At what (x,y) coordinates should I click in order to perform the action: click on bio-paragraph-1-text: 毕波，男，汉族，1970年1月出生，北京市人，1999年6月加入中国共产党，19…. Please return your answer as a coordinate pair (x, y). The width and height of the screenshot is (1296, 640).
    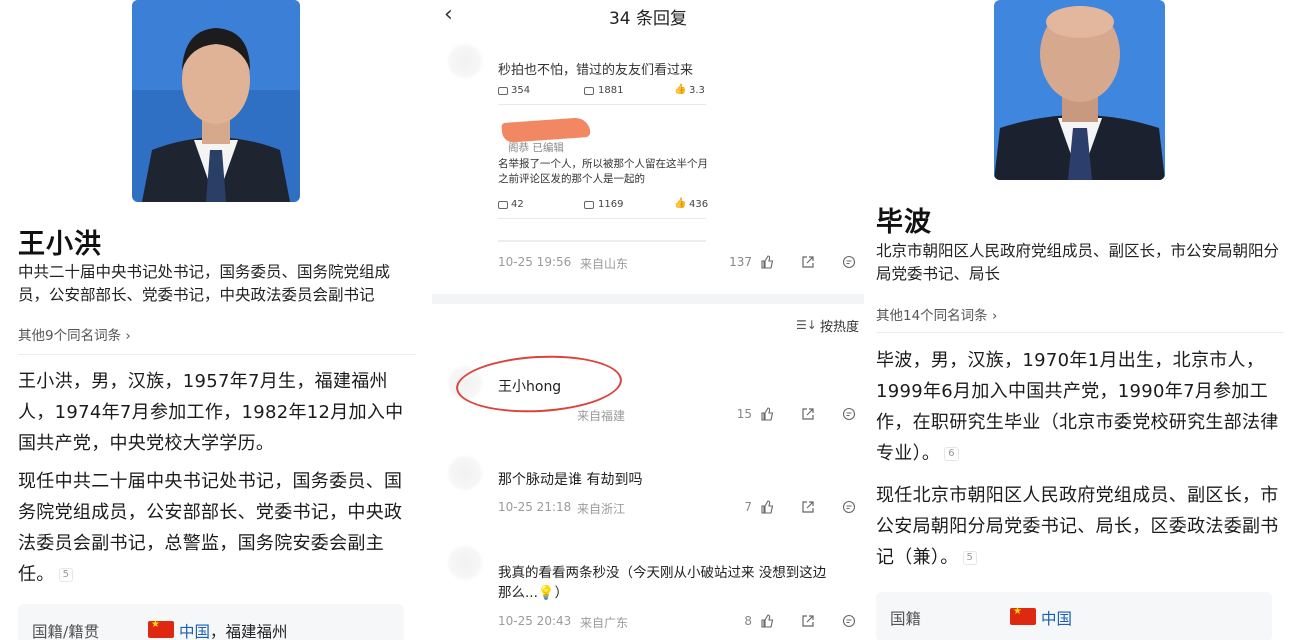
    Looking at the image, I should click on (1077, 407).